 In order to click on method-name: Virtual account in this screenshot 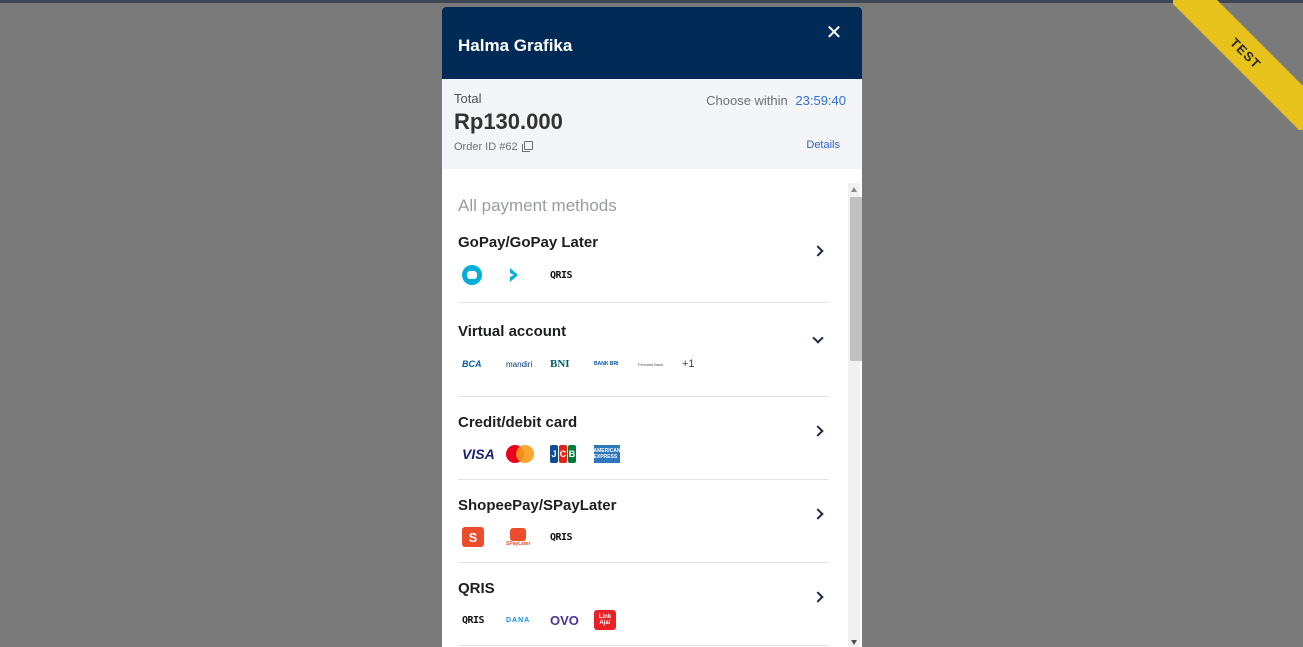, I will do `click(512, 331)`.